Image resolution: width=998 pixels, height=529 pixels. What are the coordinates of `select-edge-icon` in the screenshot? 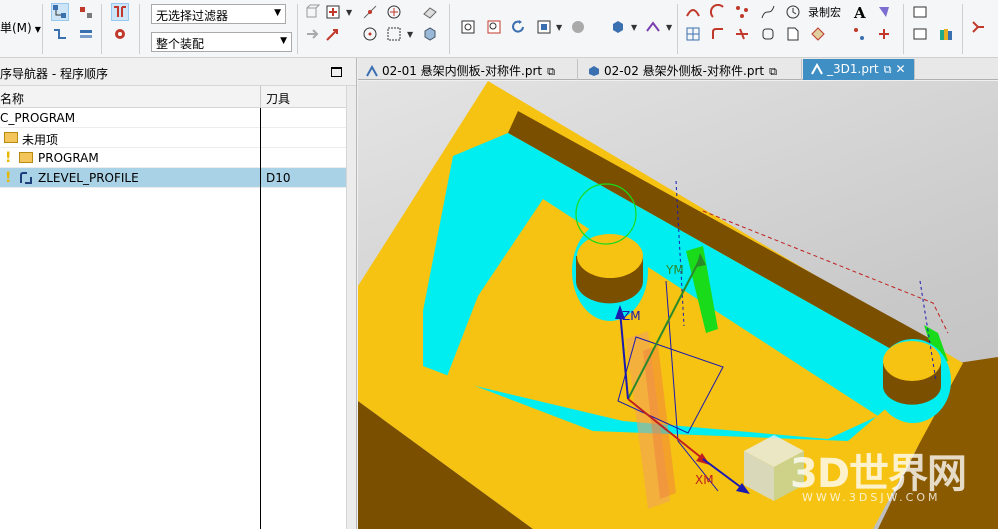 It's located at (60, 34).